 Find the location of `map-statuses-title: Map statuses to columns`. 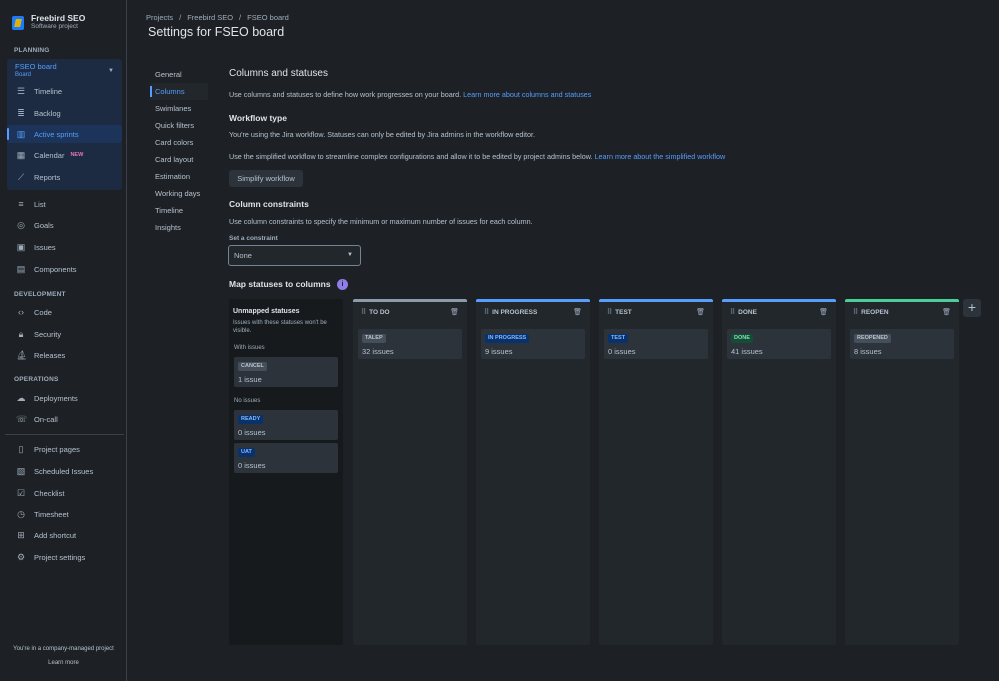

map-statuses-title: Map statuses to columns is located at coordinates (280, 284).